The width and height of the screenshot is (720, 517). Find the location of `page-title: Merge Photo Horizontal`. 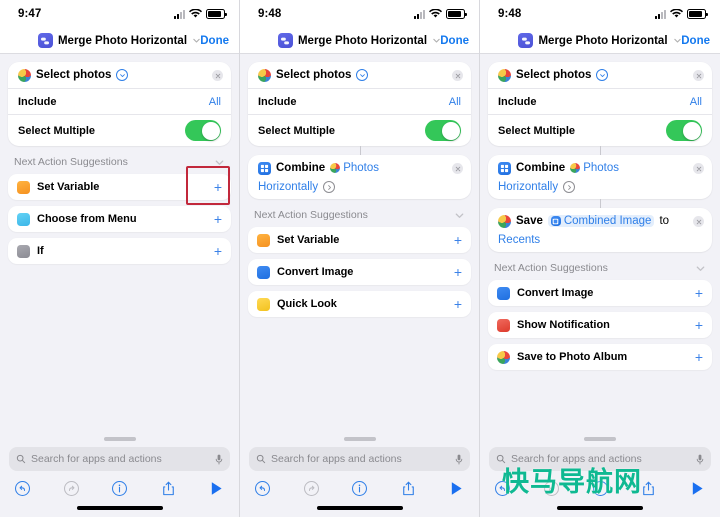

page-title: Merge Photo Horizontal is located at coordinates (122, 40).